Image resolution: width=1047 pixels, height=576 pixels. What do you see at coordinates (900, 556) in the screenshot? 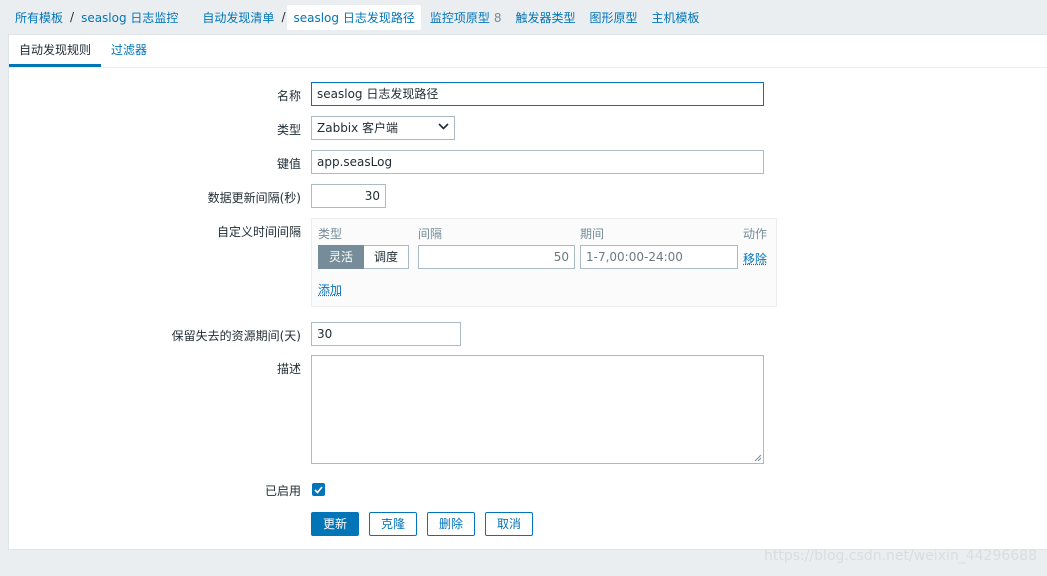
I see `watermark: https://blog.csdn.net/weixin_44296688` at bounding box center [900, 556].